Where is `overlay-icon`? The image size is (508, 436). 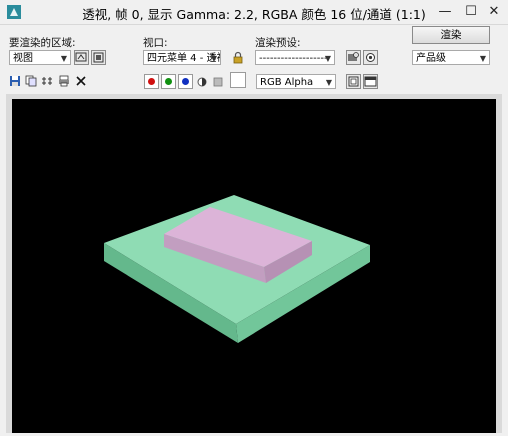
overlay-icon is located at coordinates (353, 81).